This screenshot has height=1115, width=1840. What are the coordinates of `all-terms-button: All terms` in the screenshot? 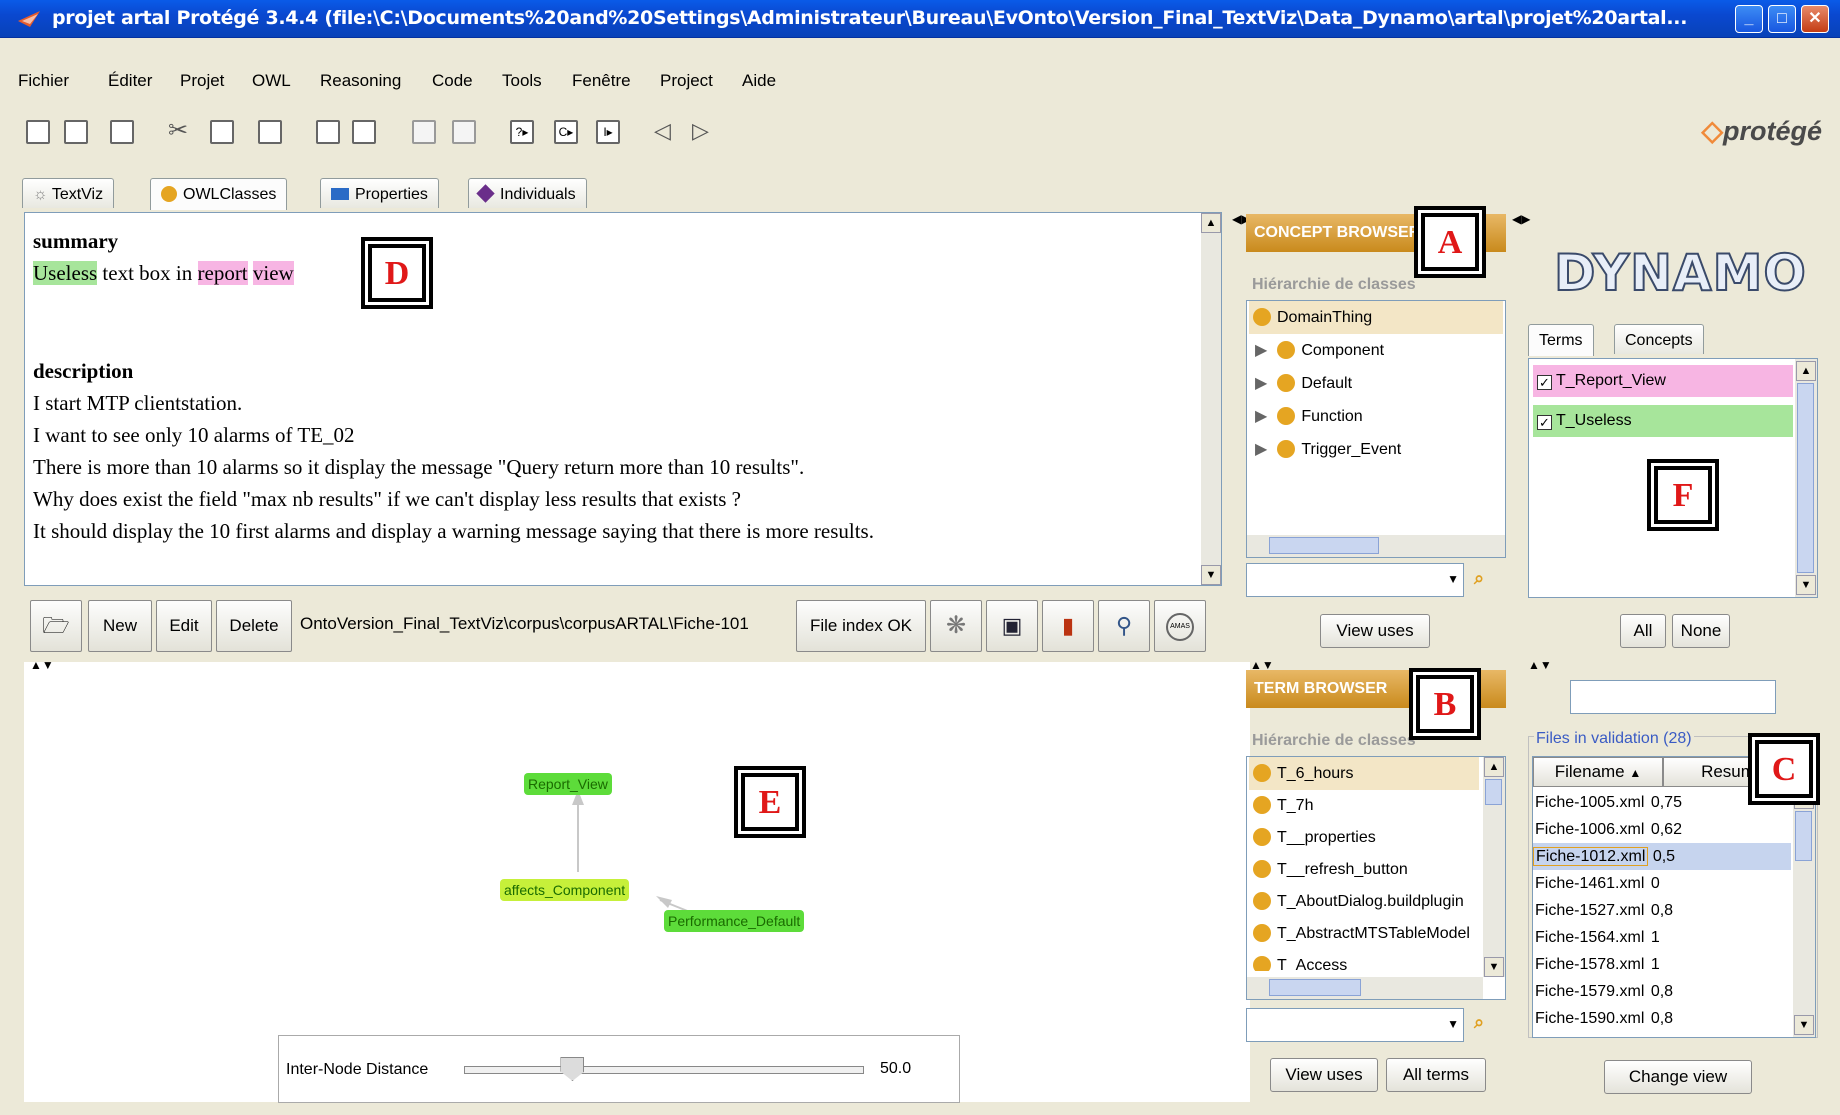 It's located at (1436, 1075).